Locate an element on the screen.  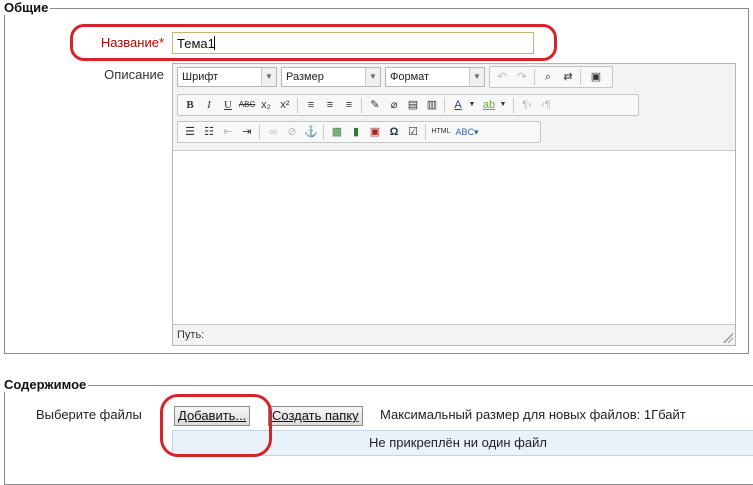
fullscreen-icon: ▣ is located at coordinates (596, 77).